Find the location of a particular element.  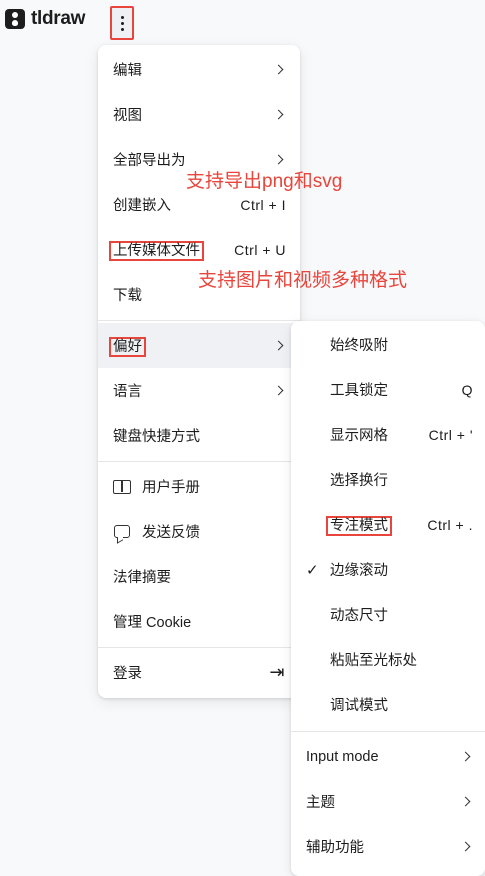

menu-item-sign-in: 登录 ⇥ is located at coordinates (199, 672).